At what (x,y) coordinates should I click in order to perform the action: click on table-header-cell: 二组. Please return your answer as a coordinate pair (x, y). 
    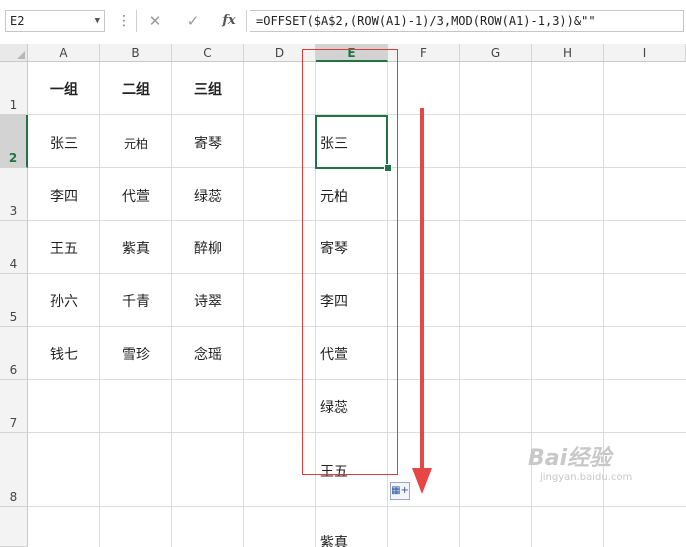
    Looking at the image, I should click on (136, 90).